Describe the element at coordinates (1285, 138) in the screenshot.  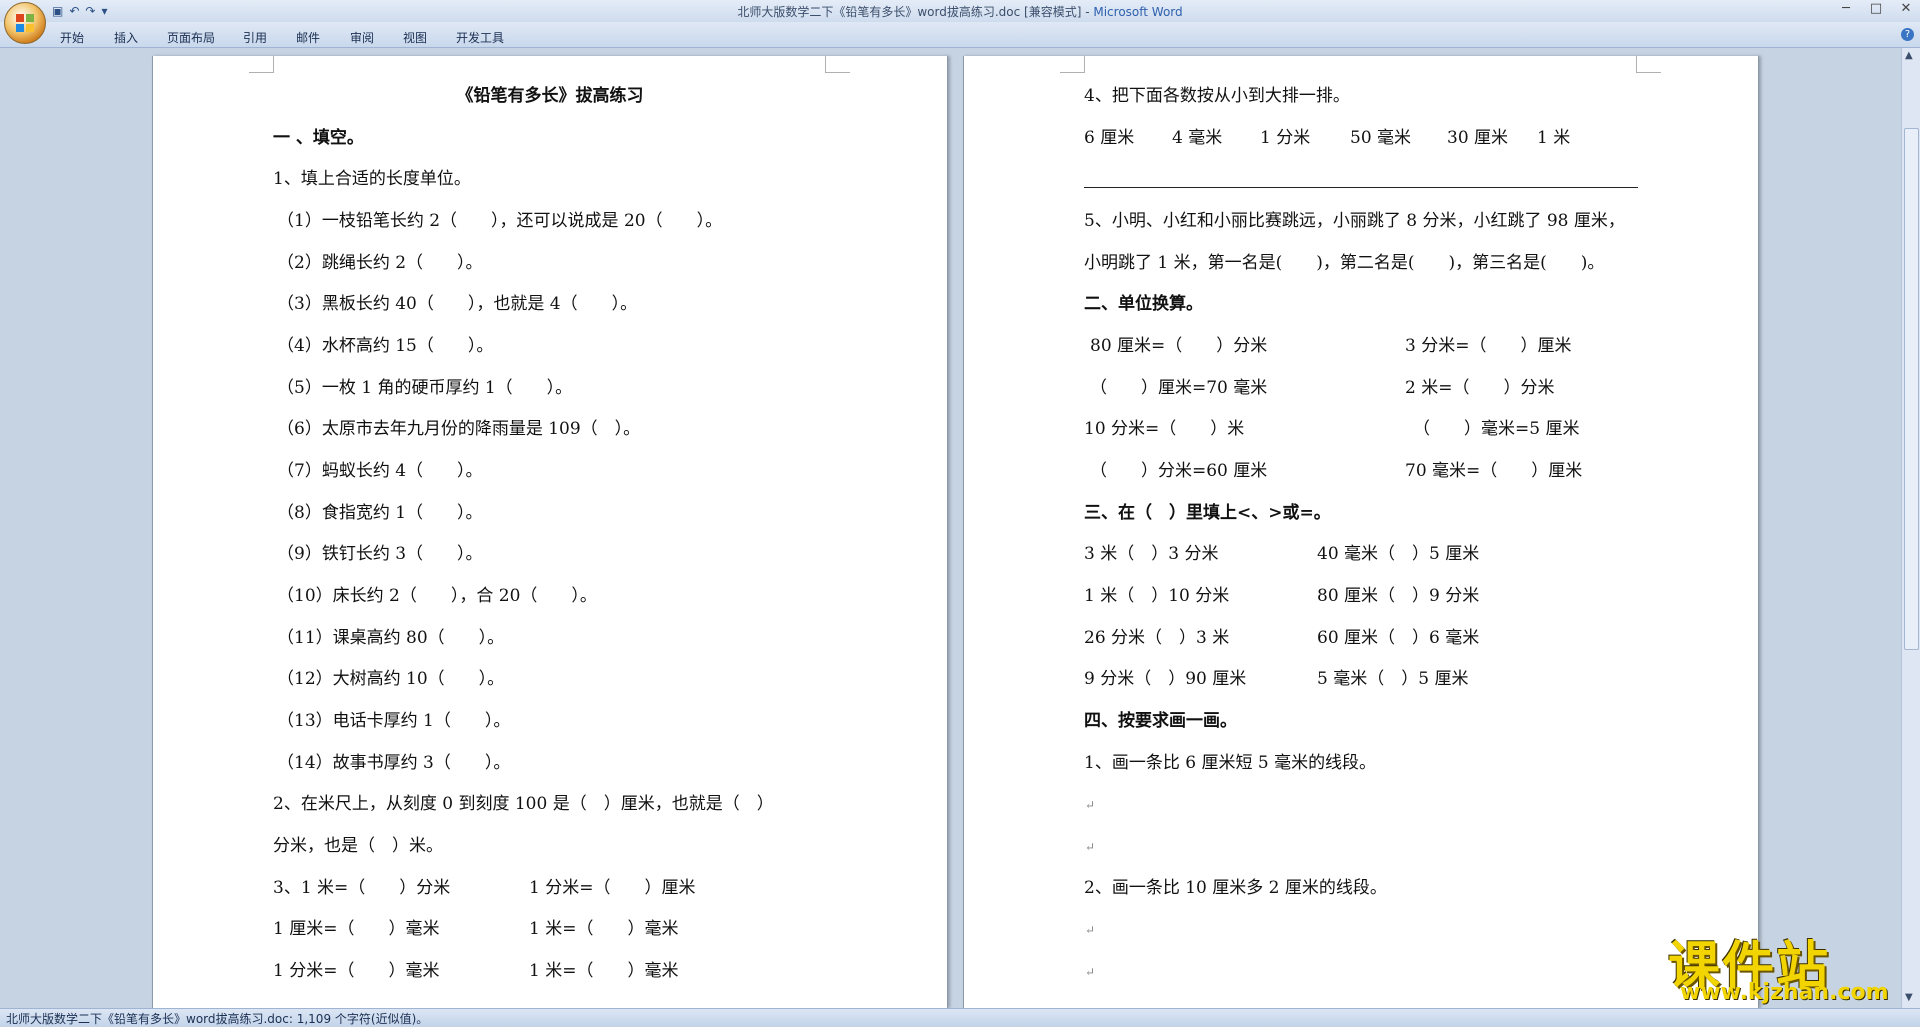
I see `q4-item: 1 分米` at that location.